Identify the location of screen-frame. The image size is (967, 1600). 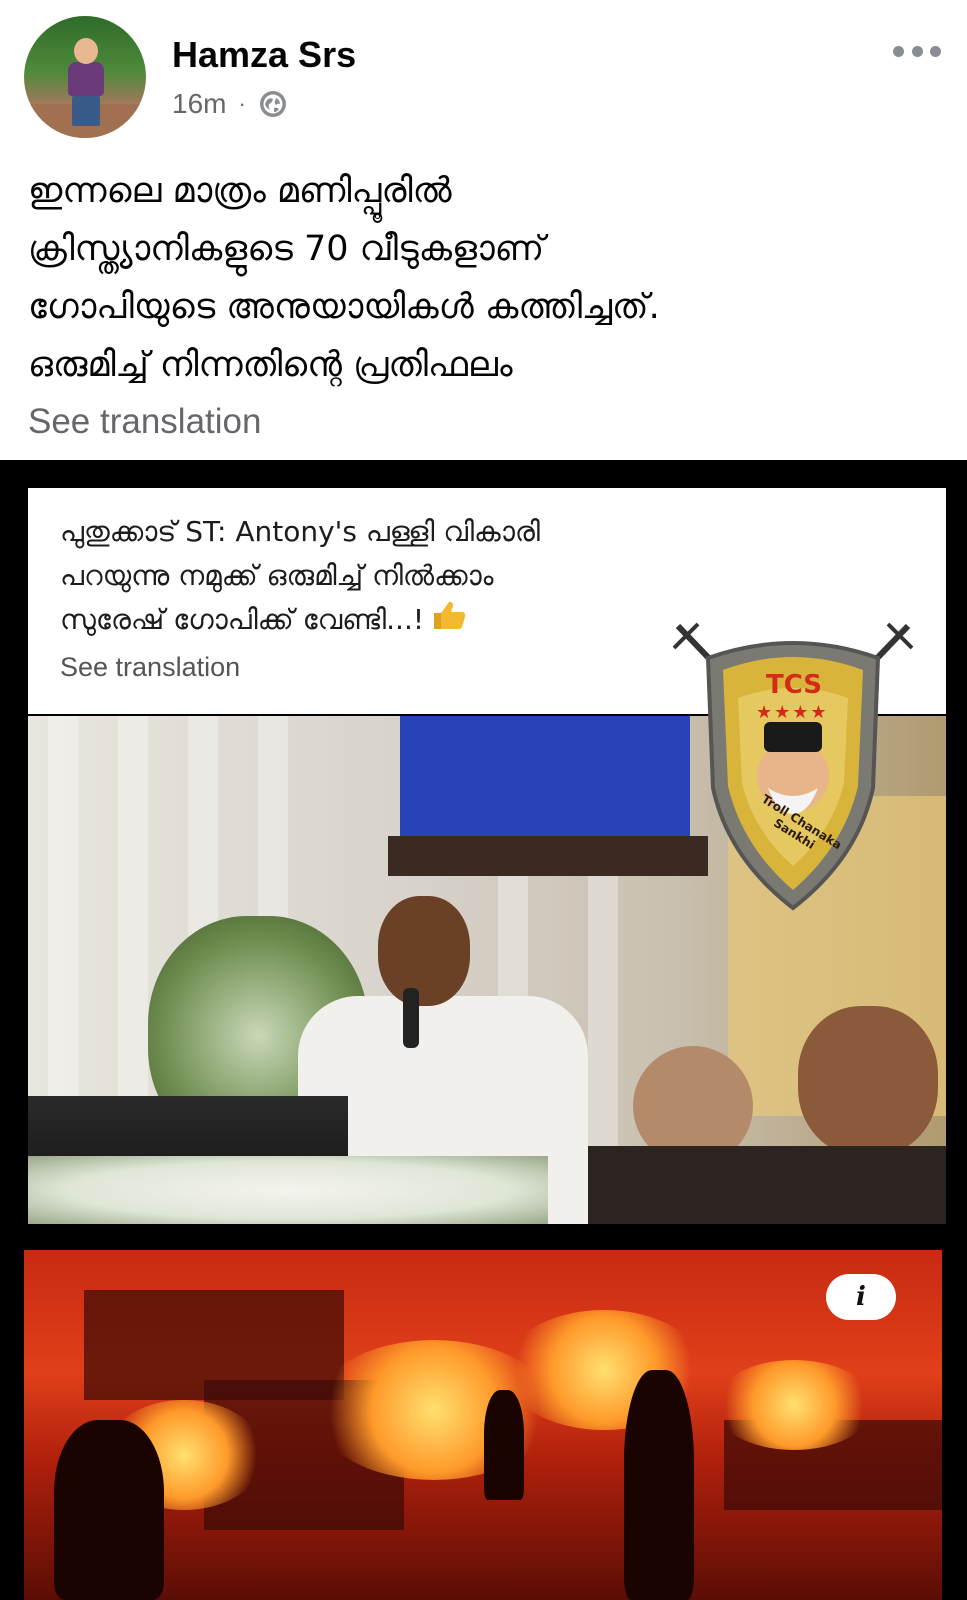
(548, 856).